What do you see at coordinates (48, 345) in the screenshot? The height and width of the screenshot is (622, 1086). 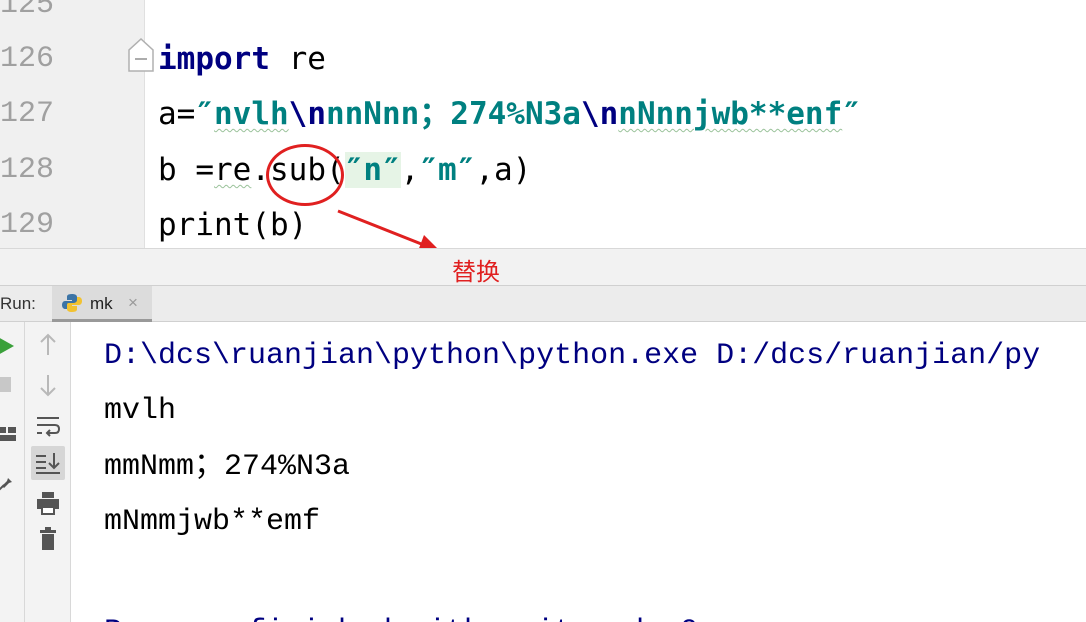 I see `scroll-up-icon` at bounding box center [48, 345].